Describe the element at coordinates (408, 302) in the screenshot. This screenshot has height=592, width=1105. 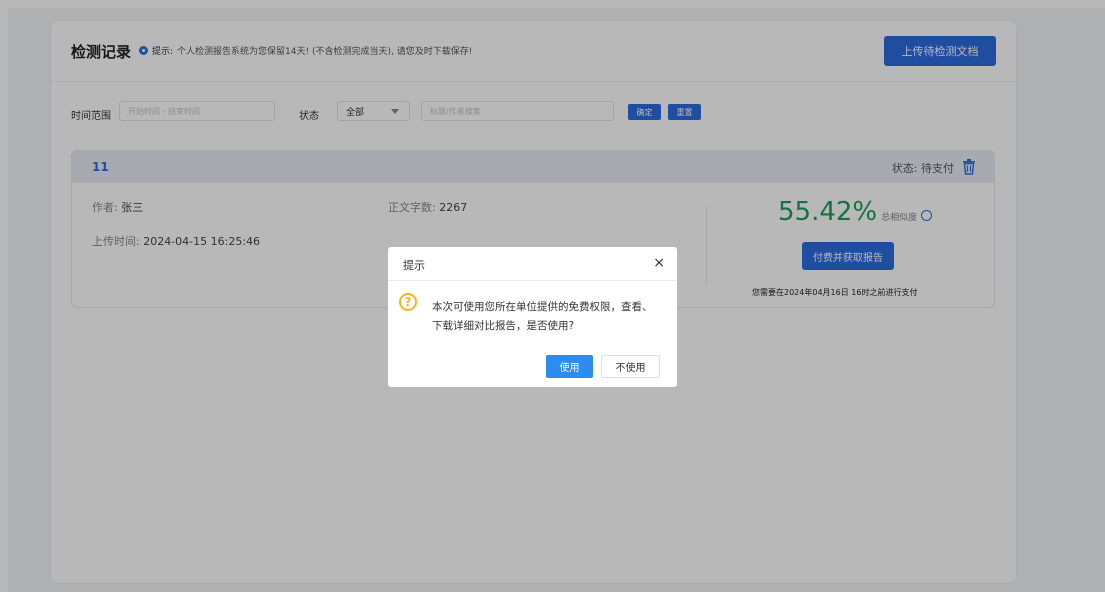
I see `question-icon: ?` at that location.